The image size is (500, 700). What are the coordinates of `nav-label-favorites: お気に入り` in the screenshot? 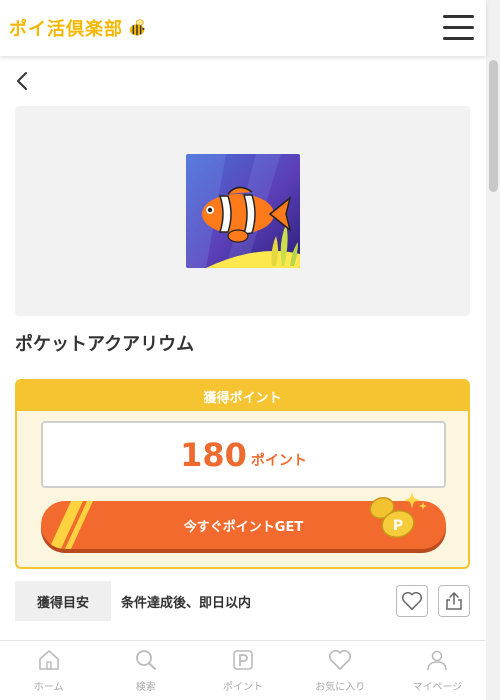 It's located at (340, 687).